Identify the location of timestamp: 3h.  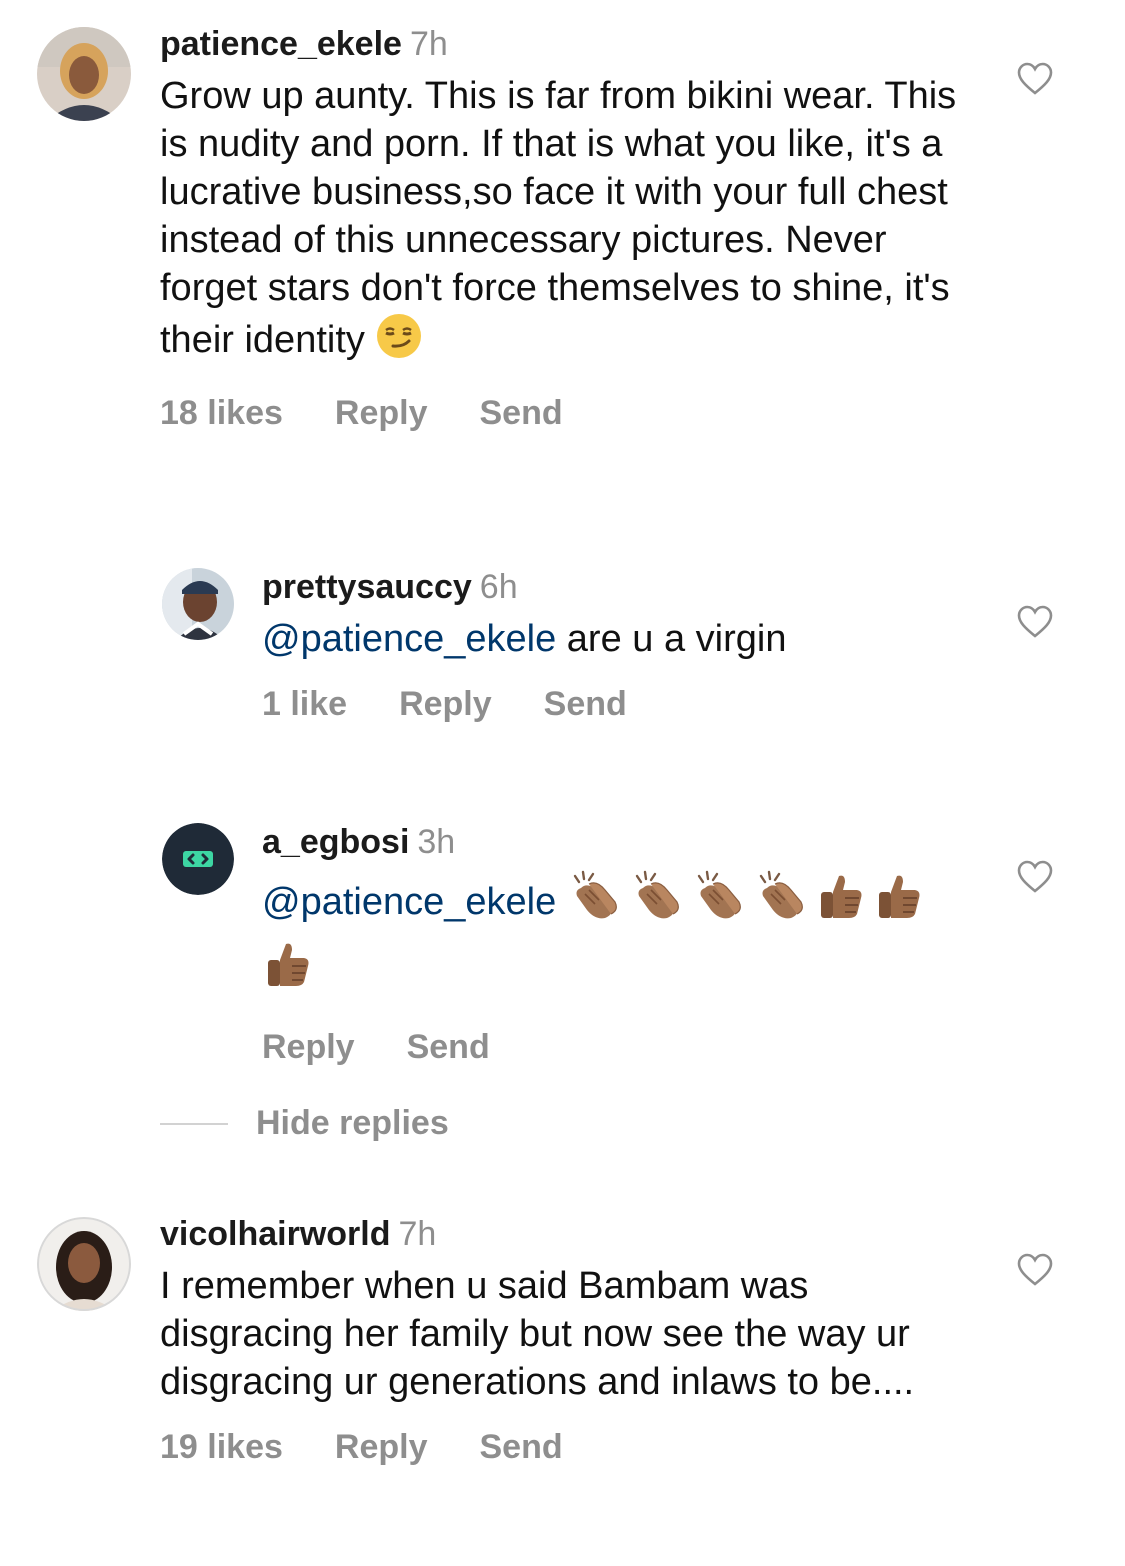
(436, 842).